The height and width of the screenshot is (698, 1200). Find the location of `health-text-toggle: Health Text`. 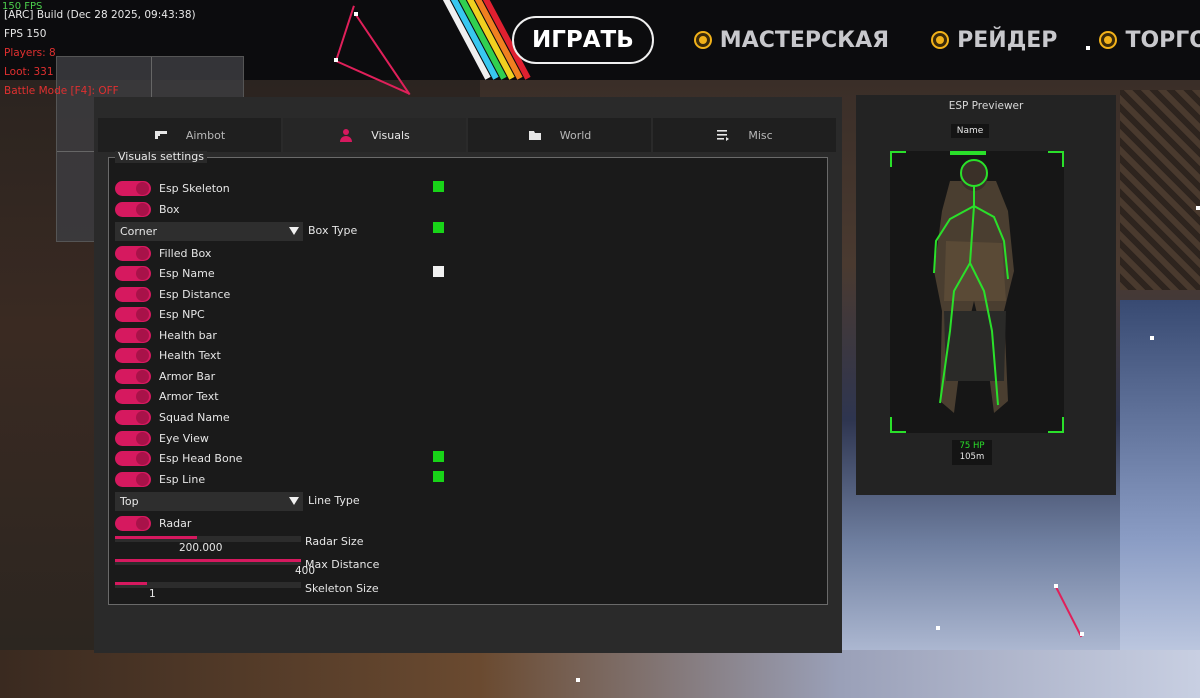

health-text-toggle: Health Text is located at coordinates (168, 355).